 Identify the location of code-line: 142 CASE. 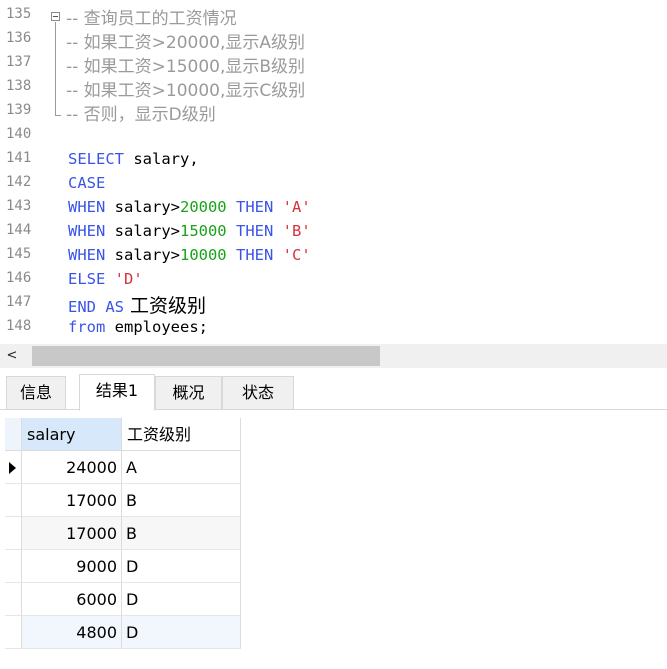
(333, 182).